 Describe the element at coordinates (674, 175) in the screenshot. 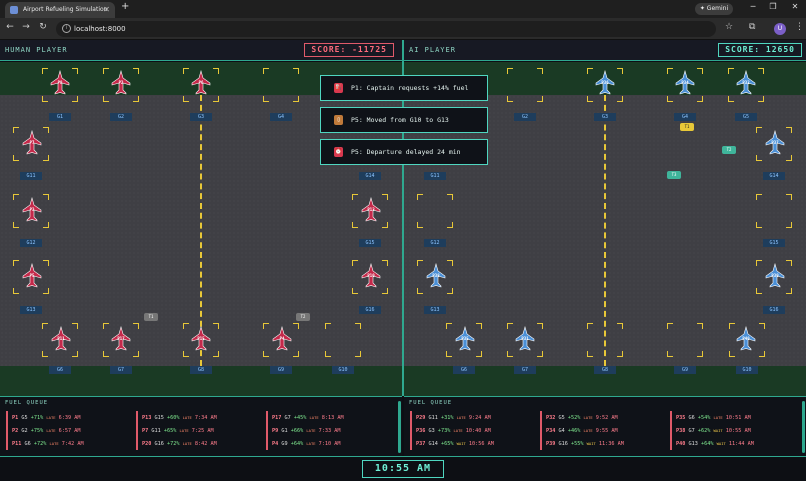

I see `fuel-truck: T3` at that location.